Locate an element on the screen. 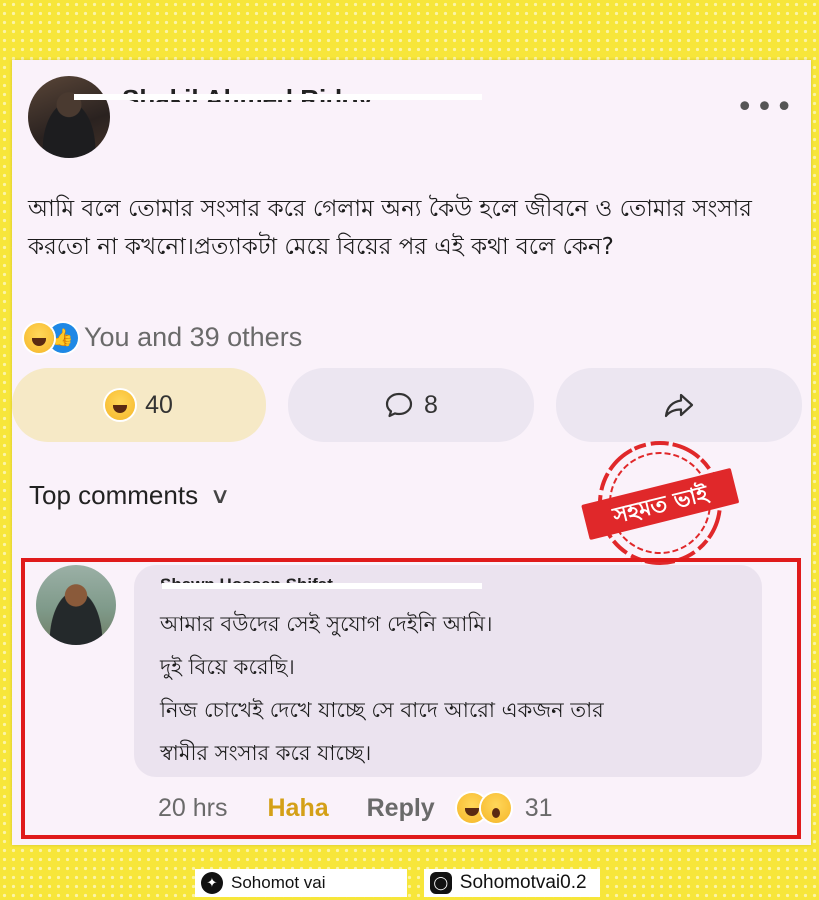  instagram-credit: ◯ Sohomotvai0.2 is located at coordinates (511, 883).